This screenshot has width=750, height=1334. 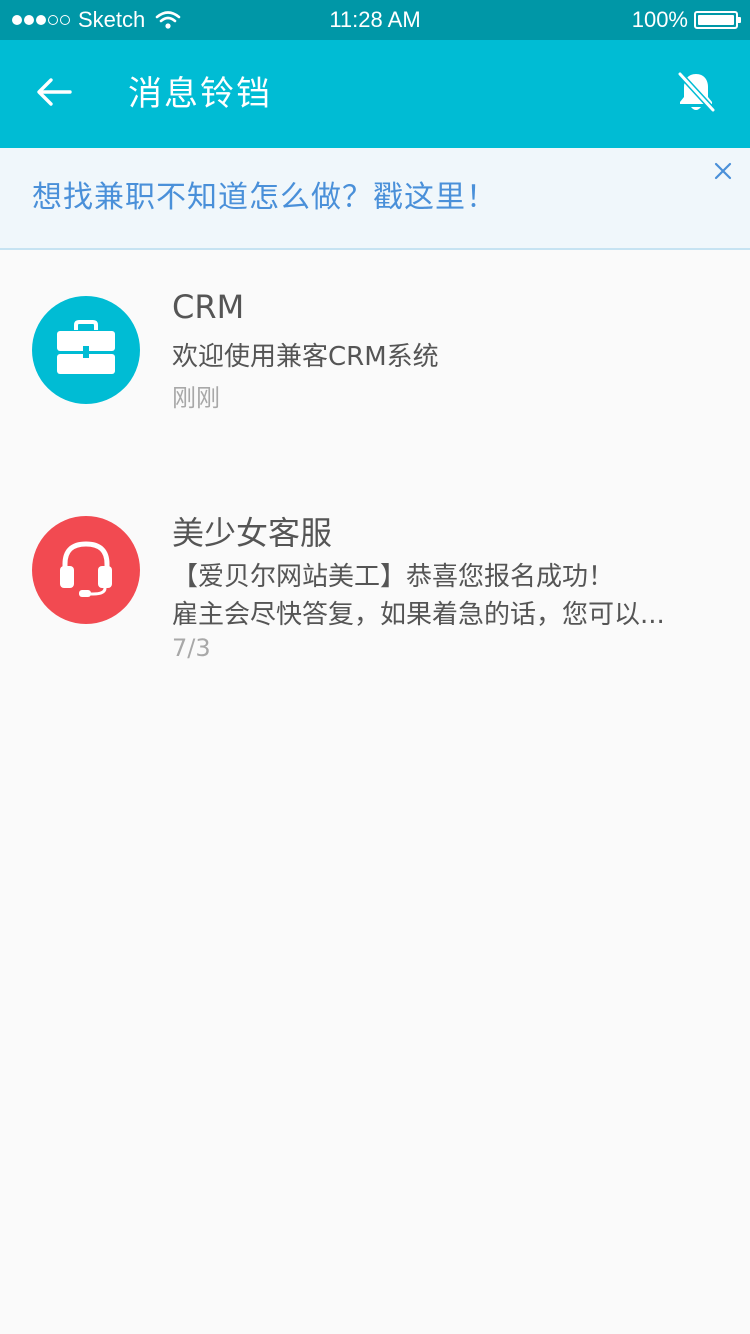 I want to click on battery-level, so click(x=716, y=20).